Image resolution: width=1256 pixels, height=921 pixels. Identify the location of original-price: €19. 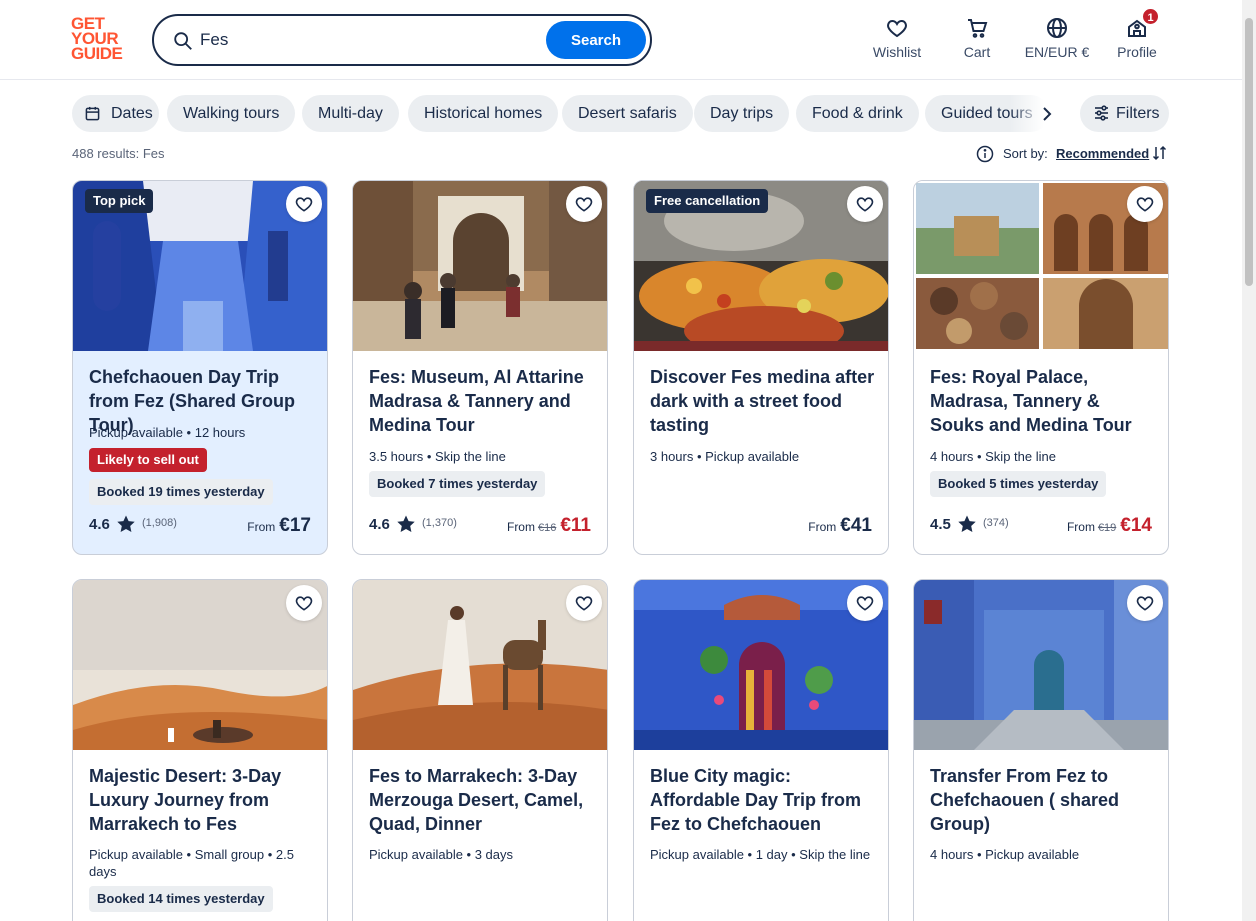
(1107, 528).